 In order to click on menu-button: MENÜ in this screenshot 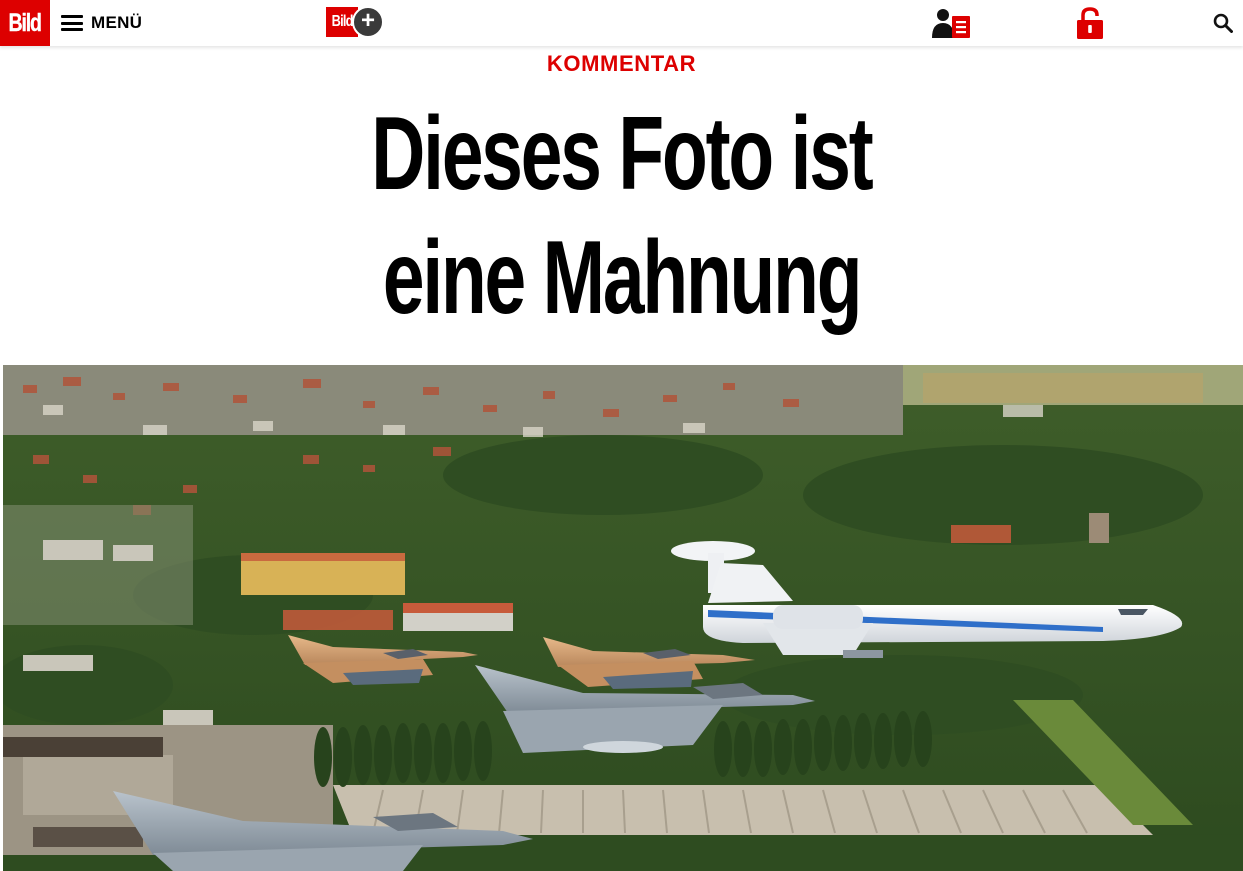, I will do `click(101, 23)`.